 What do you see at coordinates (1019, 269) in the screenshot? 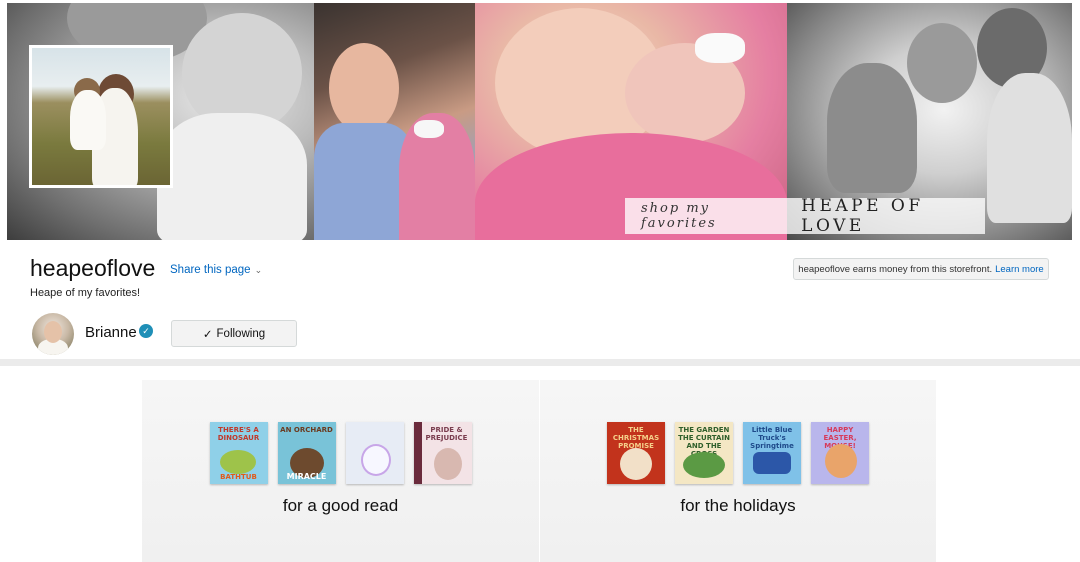
I see `learn-more-link: Learn more` at bounding box center [1019, 269].